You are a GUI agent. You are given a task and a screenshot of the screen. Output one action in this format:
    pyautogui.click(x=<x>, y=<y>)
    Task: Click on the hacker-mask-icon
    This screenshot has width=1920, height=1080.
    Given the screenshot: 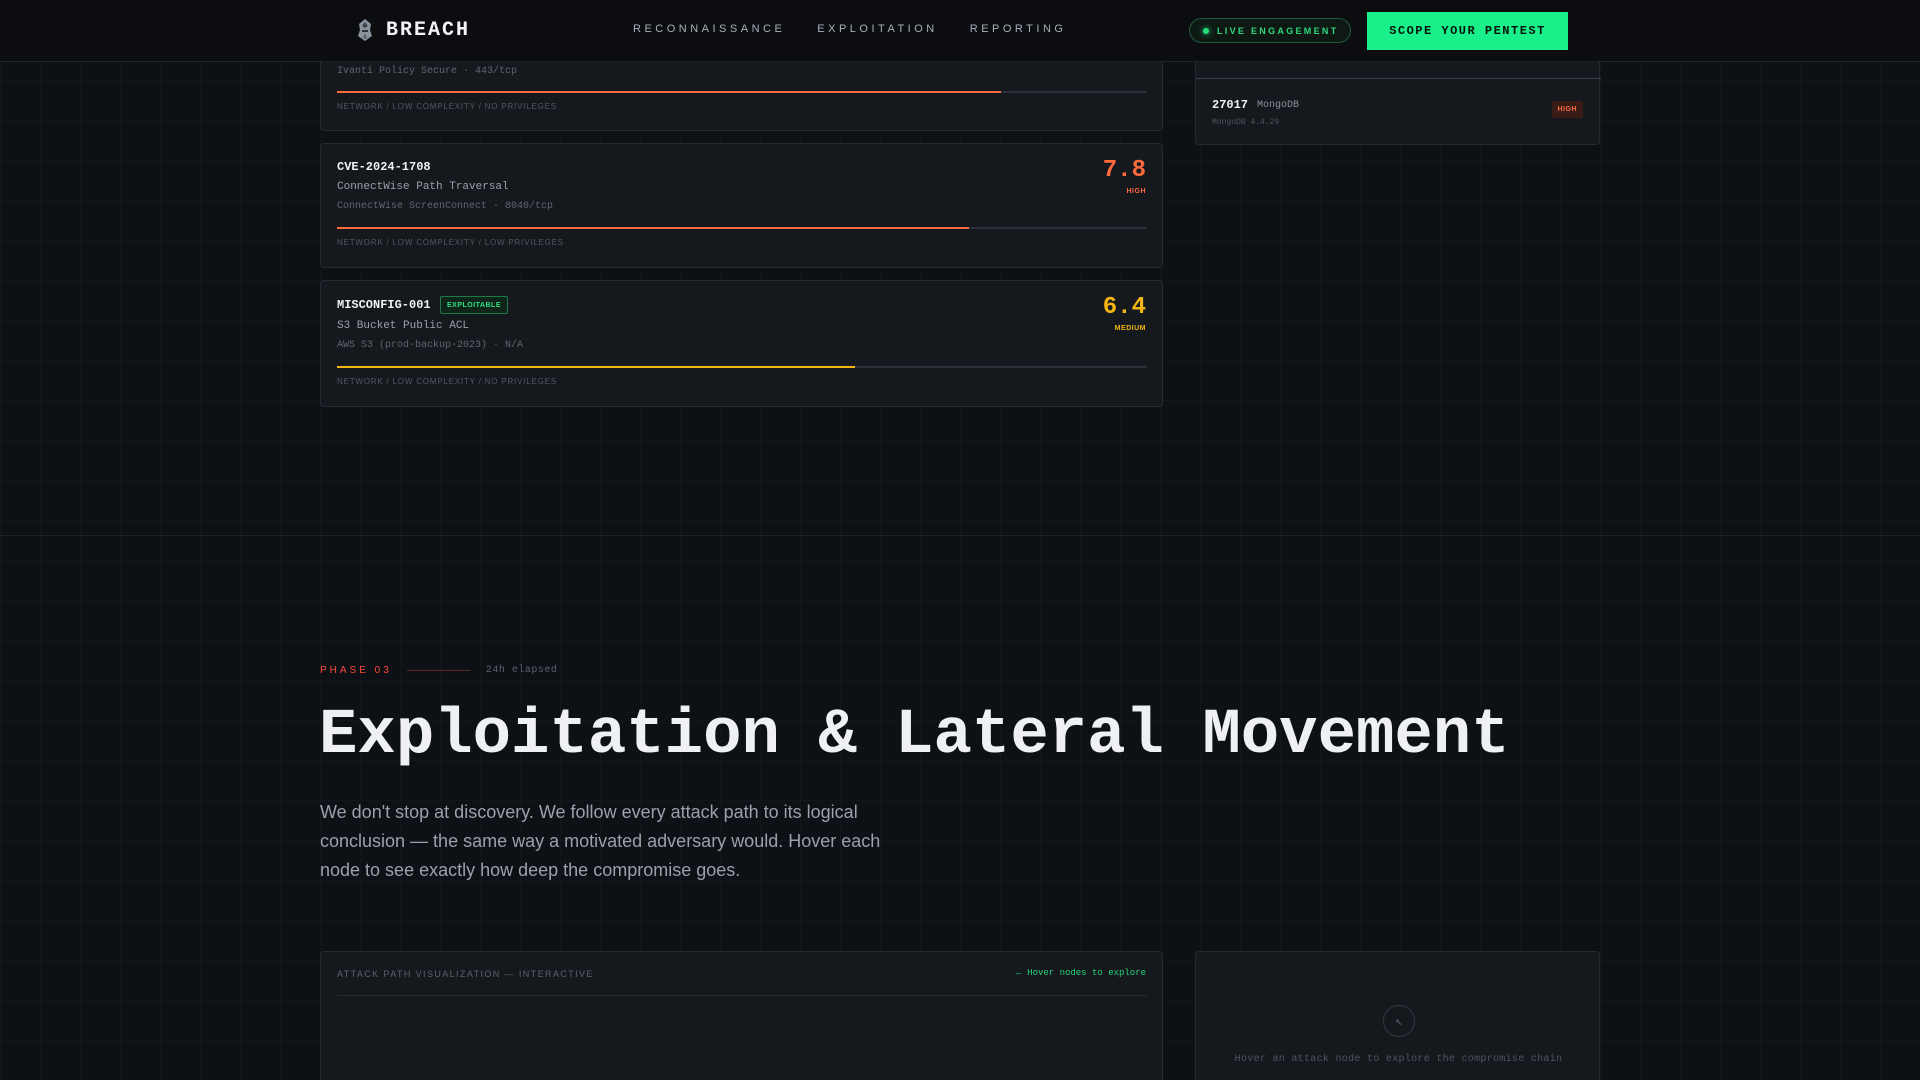 What is the action you would take?
    pyautogui.click(x=365, y=30)
    